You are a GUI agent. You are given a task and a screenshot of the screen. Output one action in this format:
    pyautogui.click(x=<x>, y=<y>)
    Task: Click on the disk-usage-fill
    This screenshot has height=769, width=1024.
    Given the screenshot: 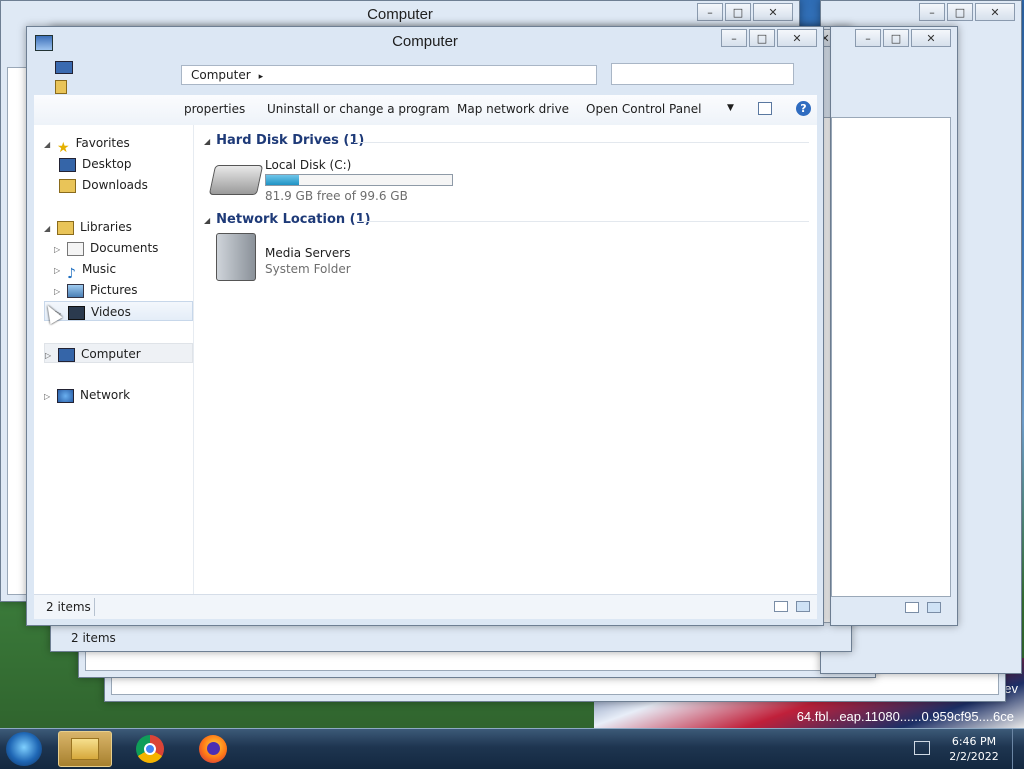 What is the action you would take?
    pyautogui.click(x=283, y=180)
    